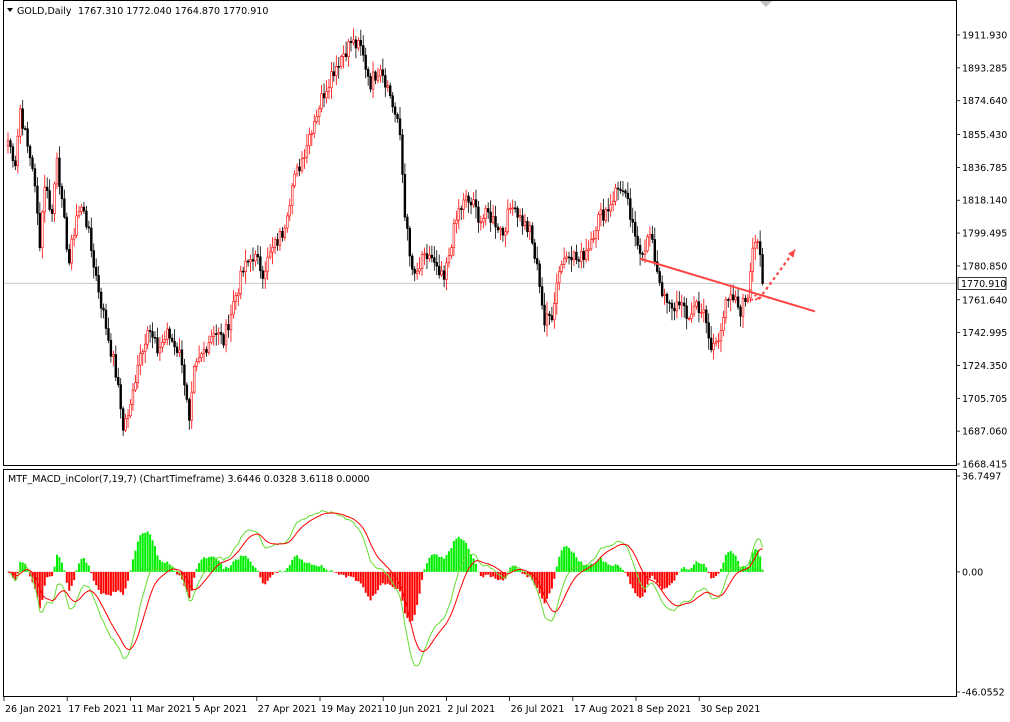 The image size is (1010, 722). Describe the element at coordinates (538, 709) in the screenshot. I see `time-tick-label: 26 Jul 2021` at that location.